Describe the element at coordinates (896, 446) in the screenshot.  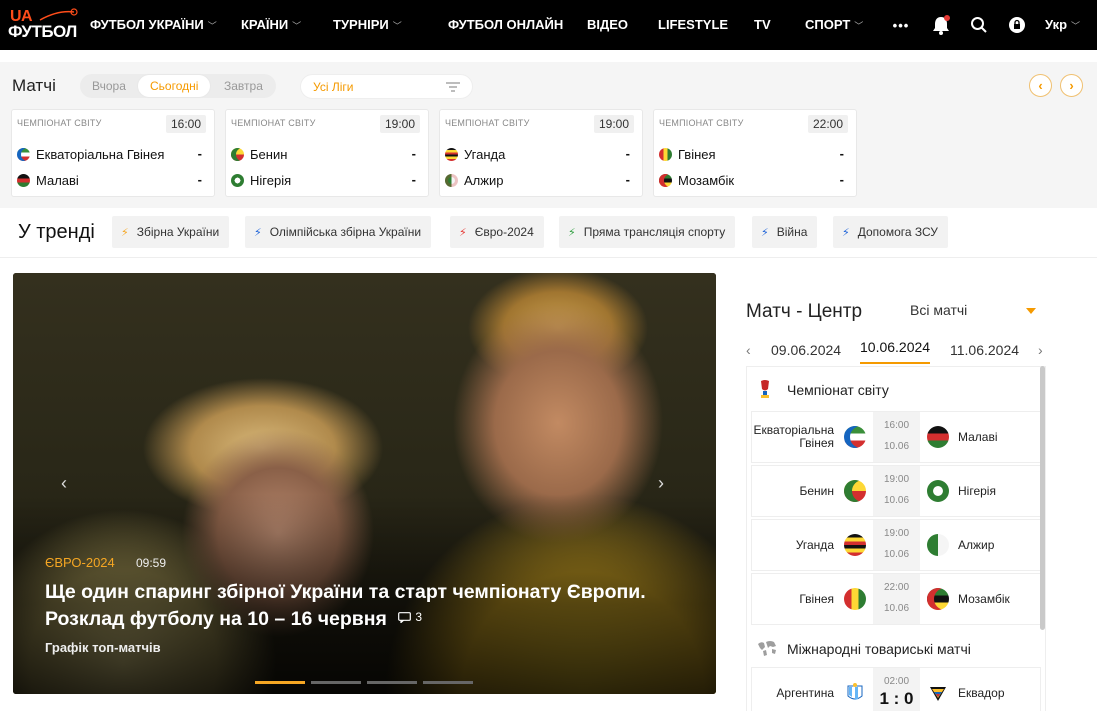
I see `kickoff-date: 10.06` at that location.